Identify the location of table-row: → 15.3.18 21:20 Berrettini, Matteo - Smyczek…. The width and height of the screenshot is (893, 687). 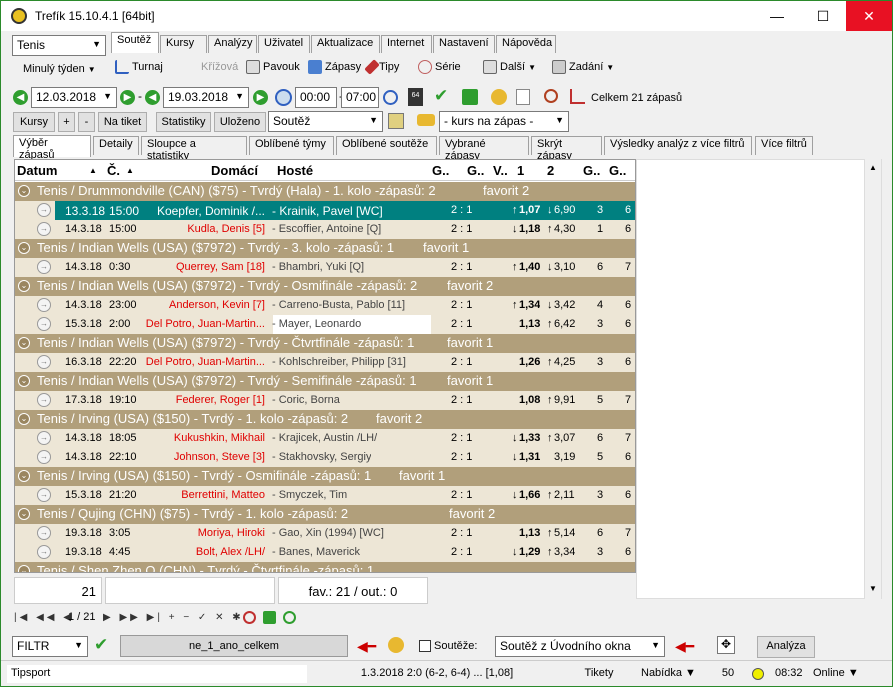
(325, 495).